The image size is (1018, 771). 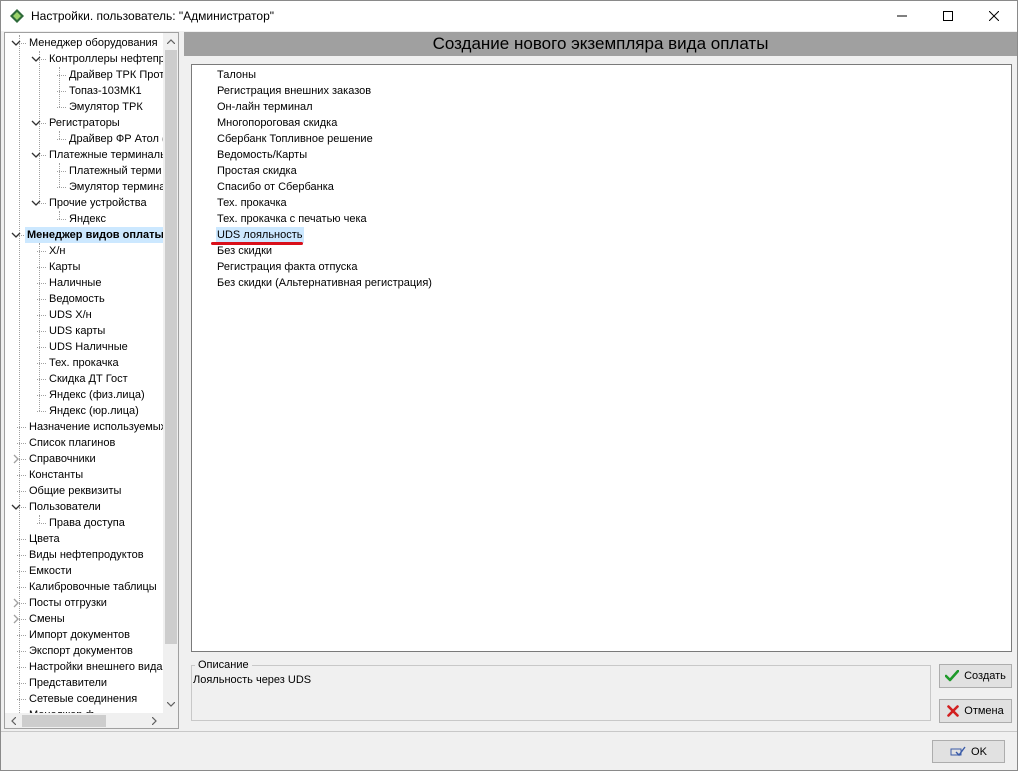 I want to click on tree-item: Настройки внешнего вида, so click(x=95, y=667).